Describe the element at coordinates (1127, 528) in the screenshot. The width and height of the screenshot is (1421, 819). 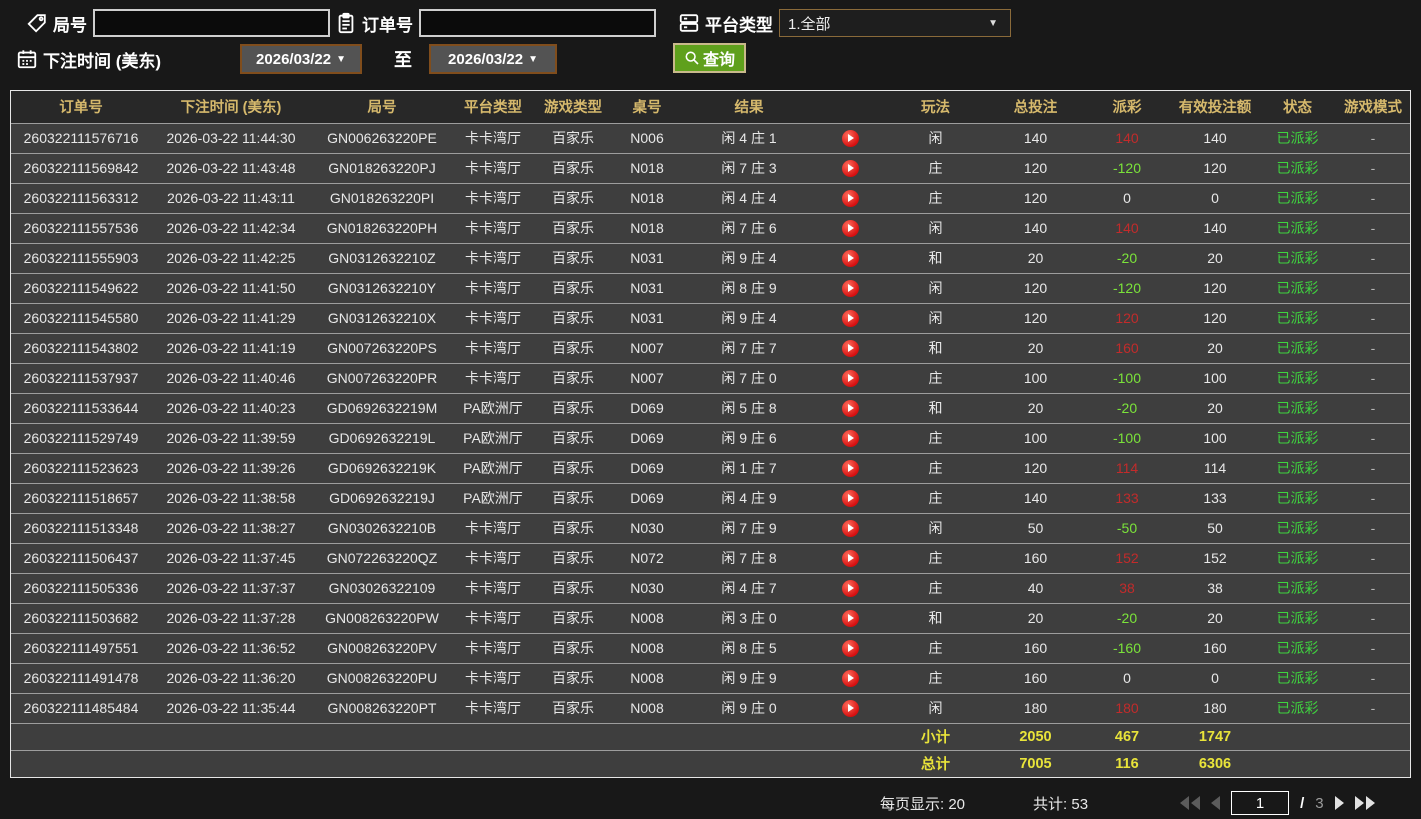
I see `cell-payout: -50` at that location.